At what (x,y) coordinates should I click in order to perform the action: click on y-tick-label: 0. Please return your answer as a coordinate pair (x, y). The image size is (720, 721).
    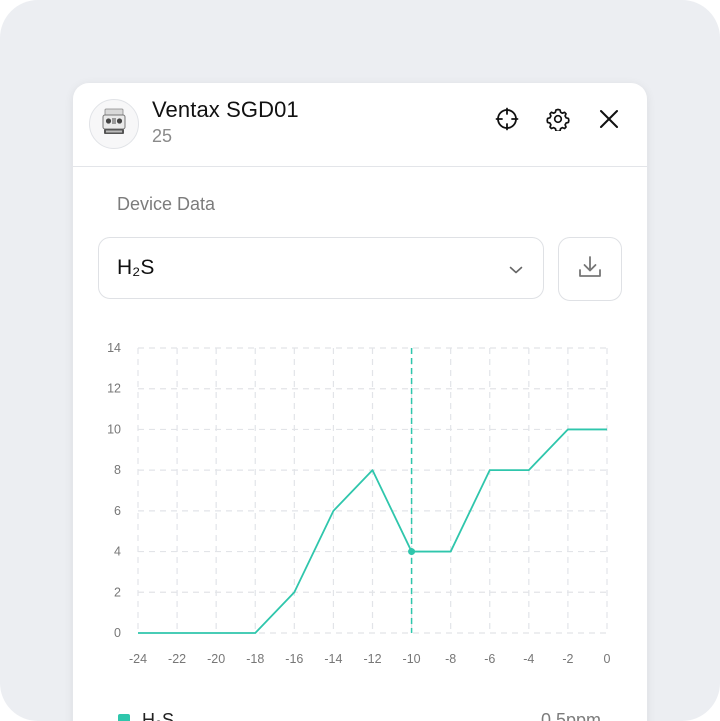
    Looking at the image, I should click on (117, 633).